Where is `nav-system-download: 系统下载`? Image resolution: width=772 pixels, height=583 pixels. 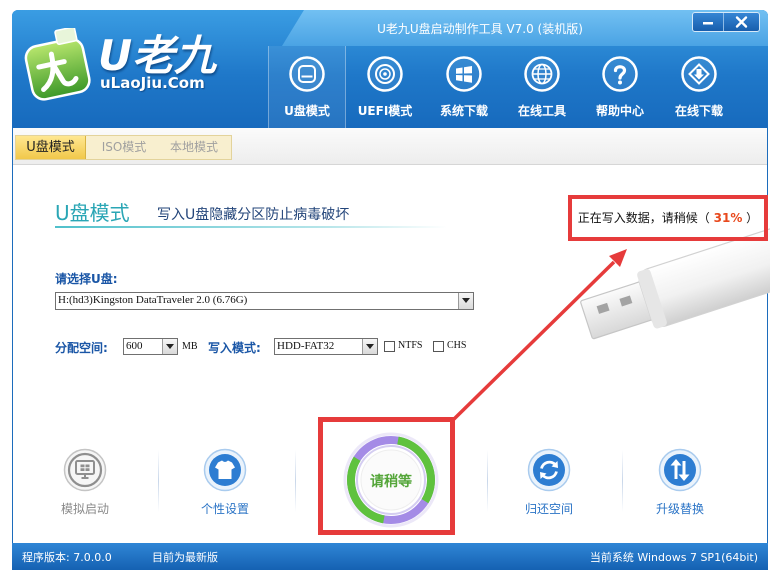
nav-system-download: 系统下载 is located at coordinates (465, 87).